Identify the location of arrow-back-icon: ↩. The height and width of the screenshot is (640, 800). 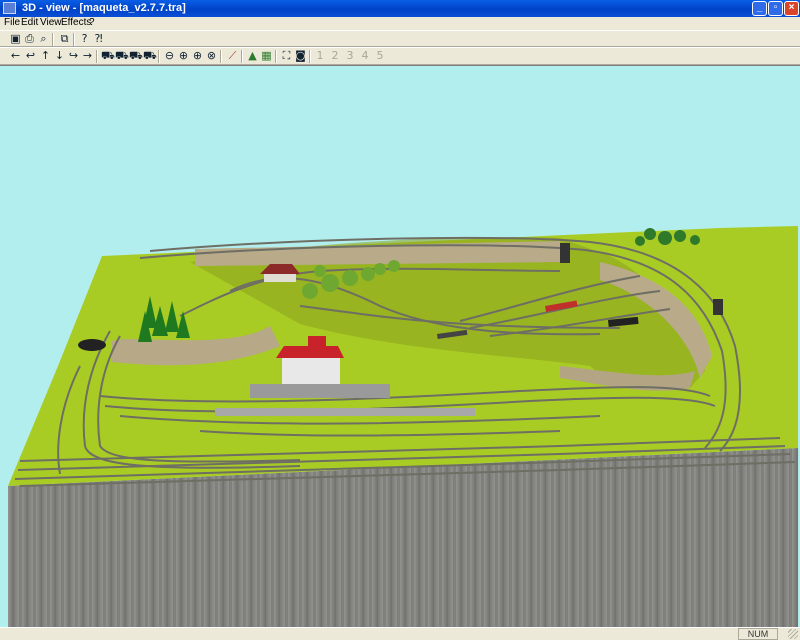
(30, 56).